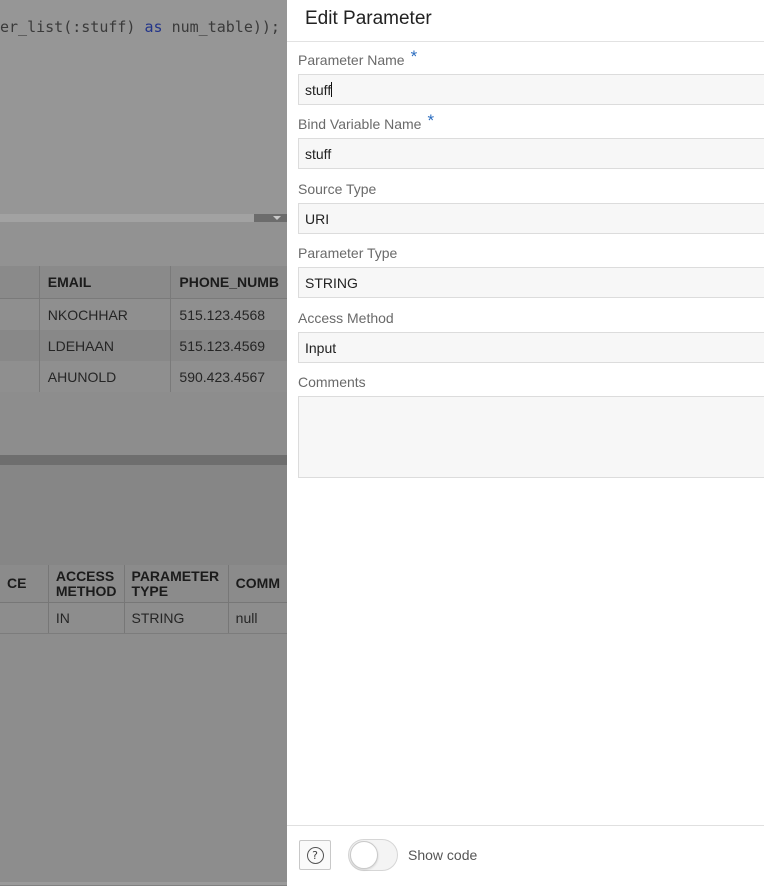 This screenshot has width=764, height=886. What do you see at coordinates (531, 153) in the screenshot?
I see `bind-variable-name-input: stuff` at bounding box center [531, 153].